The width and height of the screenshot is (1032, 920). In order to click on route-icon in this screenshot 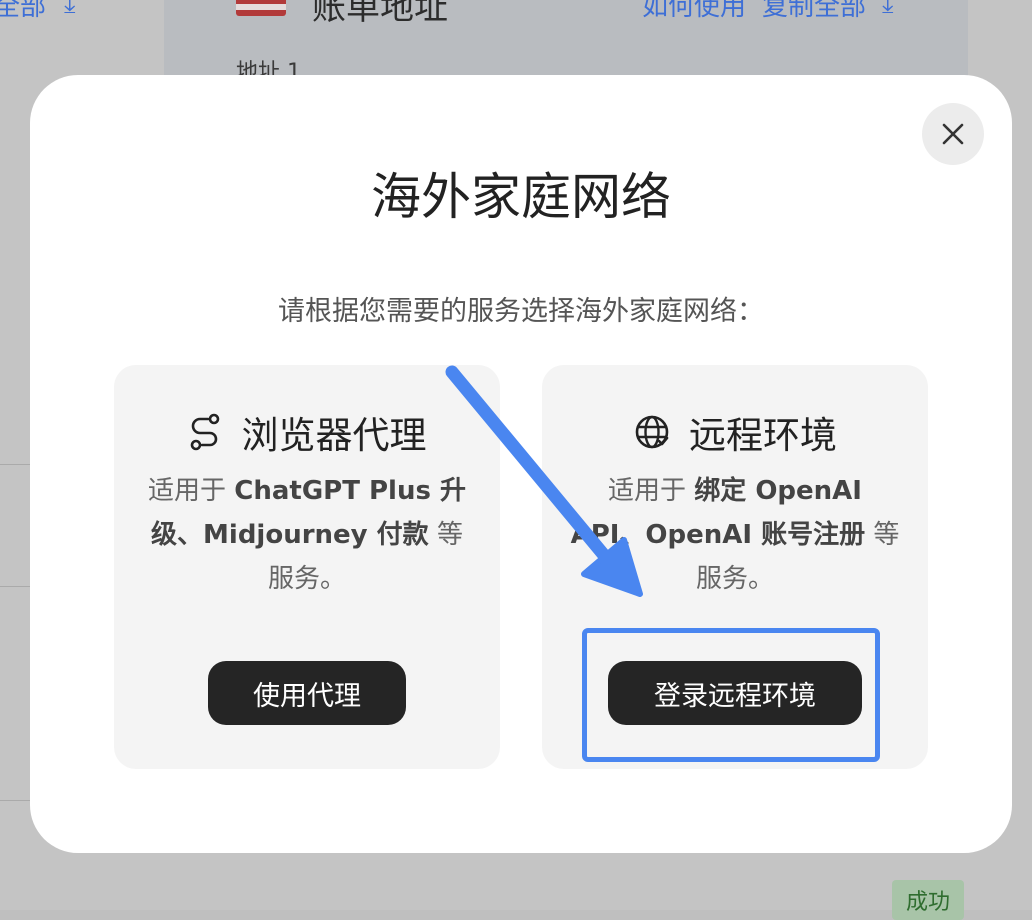, I will do `click(204, 432)`.